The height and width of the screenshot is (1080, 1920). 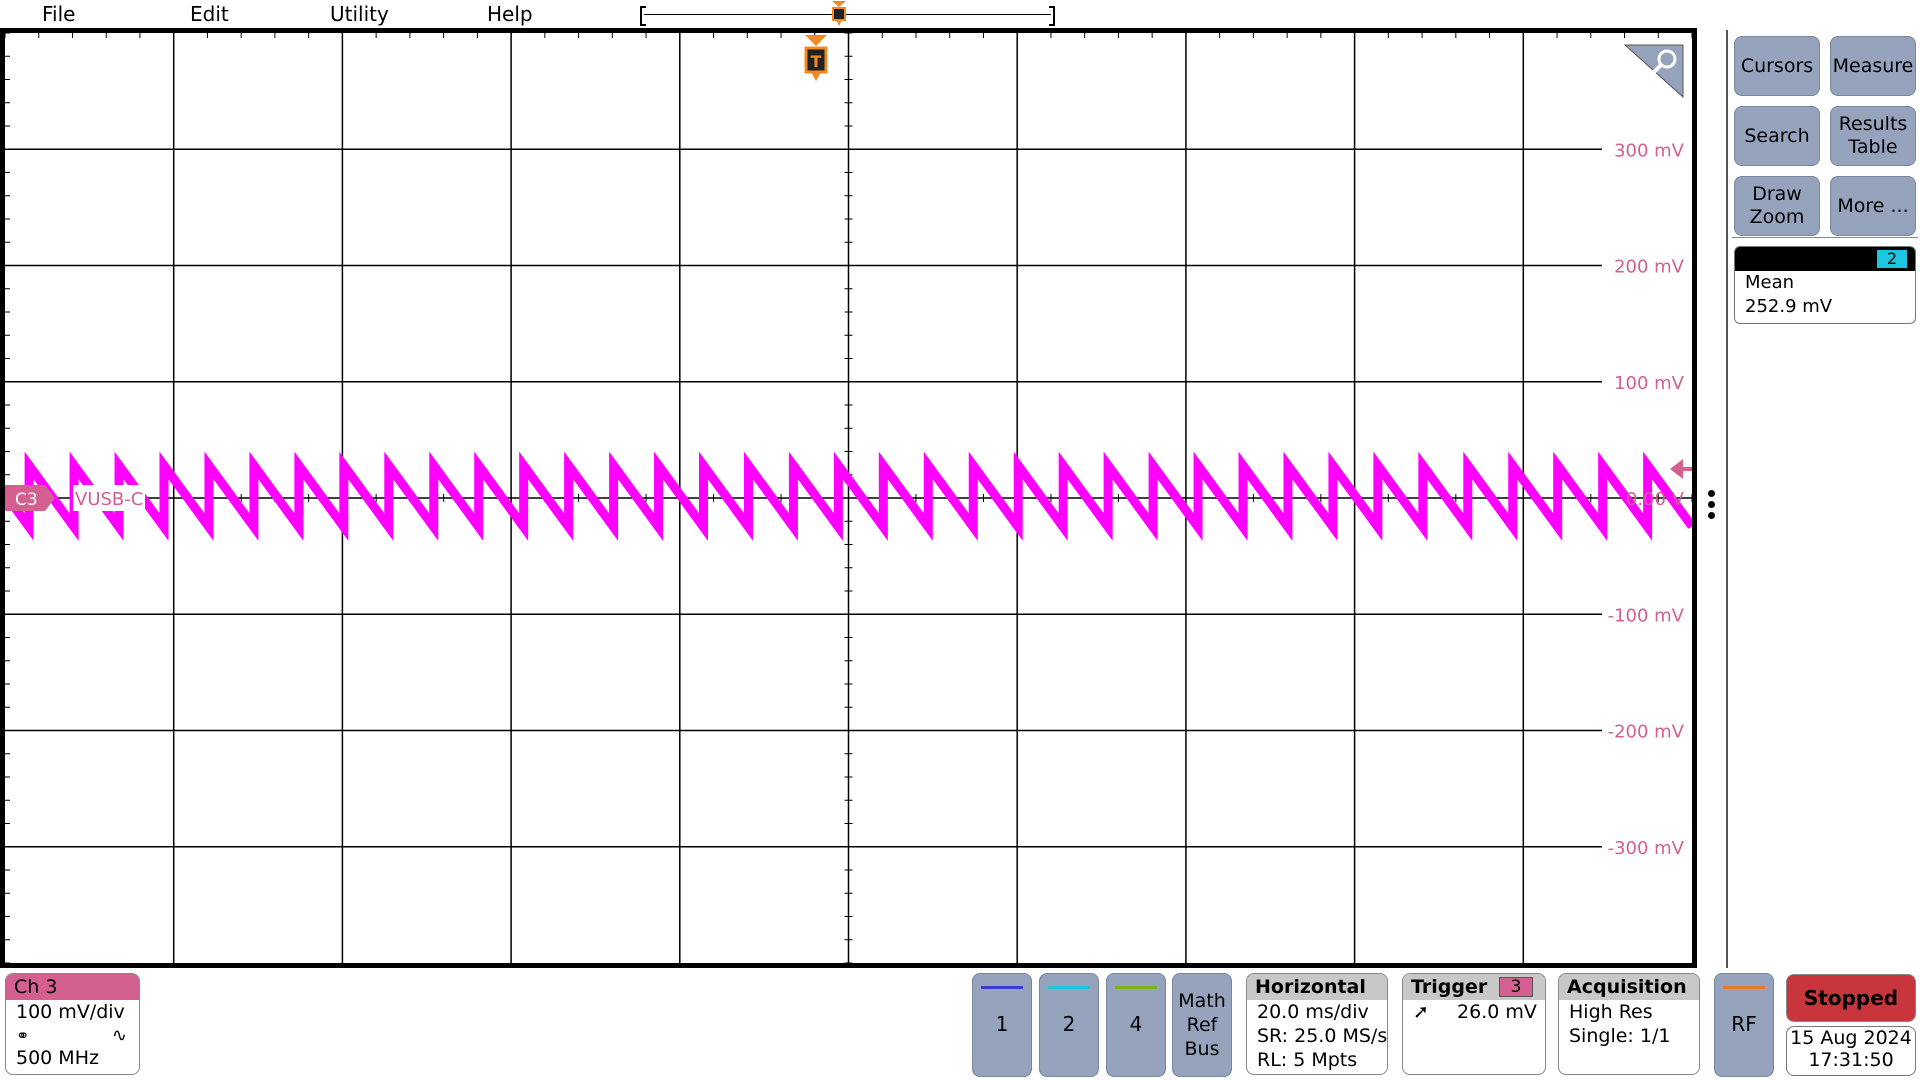 I want to click on acquisition-badge: Acquisition High Res Single: 1/1, so click(x=1629, y=1024).